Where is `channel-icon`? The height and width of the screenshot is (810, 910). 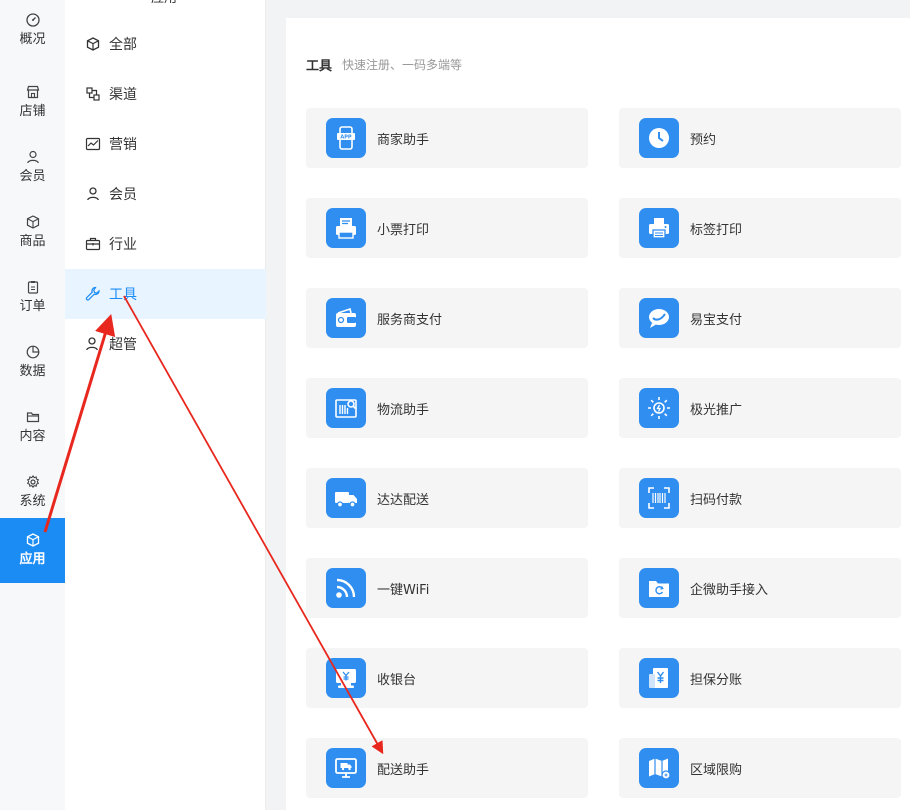 channel-icon is located at coordinates (93, 94).